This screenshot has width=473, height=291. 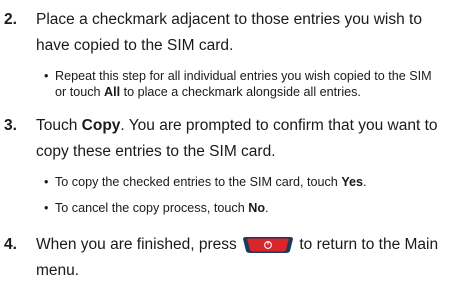 What do you see at coordinates (136, 244) in the screenshot?
I see `step-line-prefix: When you are finished, press` at bounding box center [136, 244].